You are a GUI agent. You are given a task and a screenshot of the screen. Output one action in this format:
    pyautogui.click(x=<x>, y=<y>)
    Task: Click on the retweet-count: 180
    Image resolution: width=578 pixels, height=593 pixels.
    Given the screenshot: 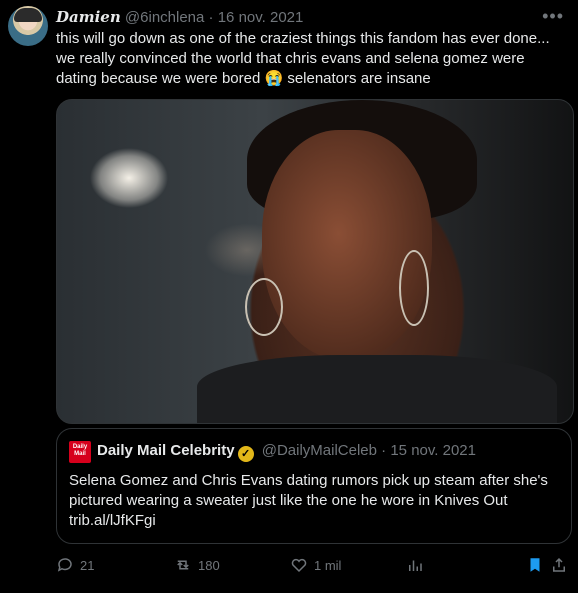 What is the action you would take?
    pyautogui.click(x=209, y=565)
    